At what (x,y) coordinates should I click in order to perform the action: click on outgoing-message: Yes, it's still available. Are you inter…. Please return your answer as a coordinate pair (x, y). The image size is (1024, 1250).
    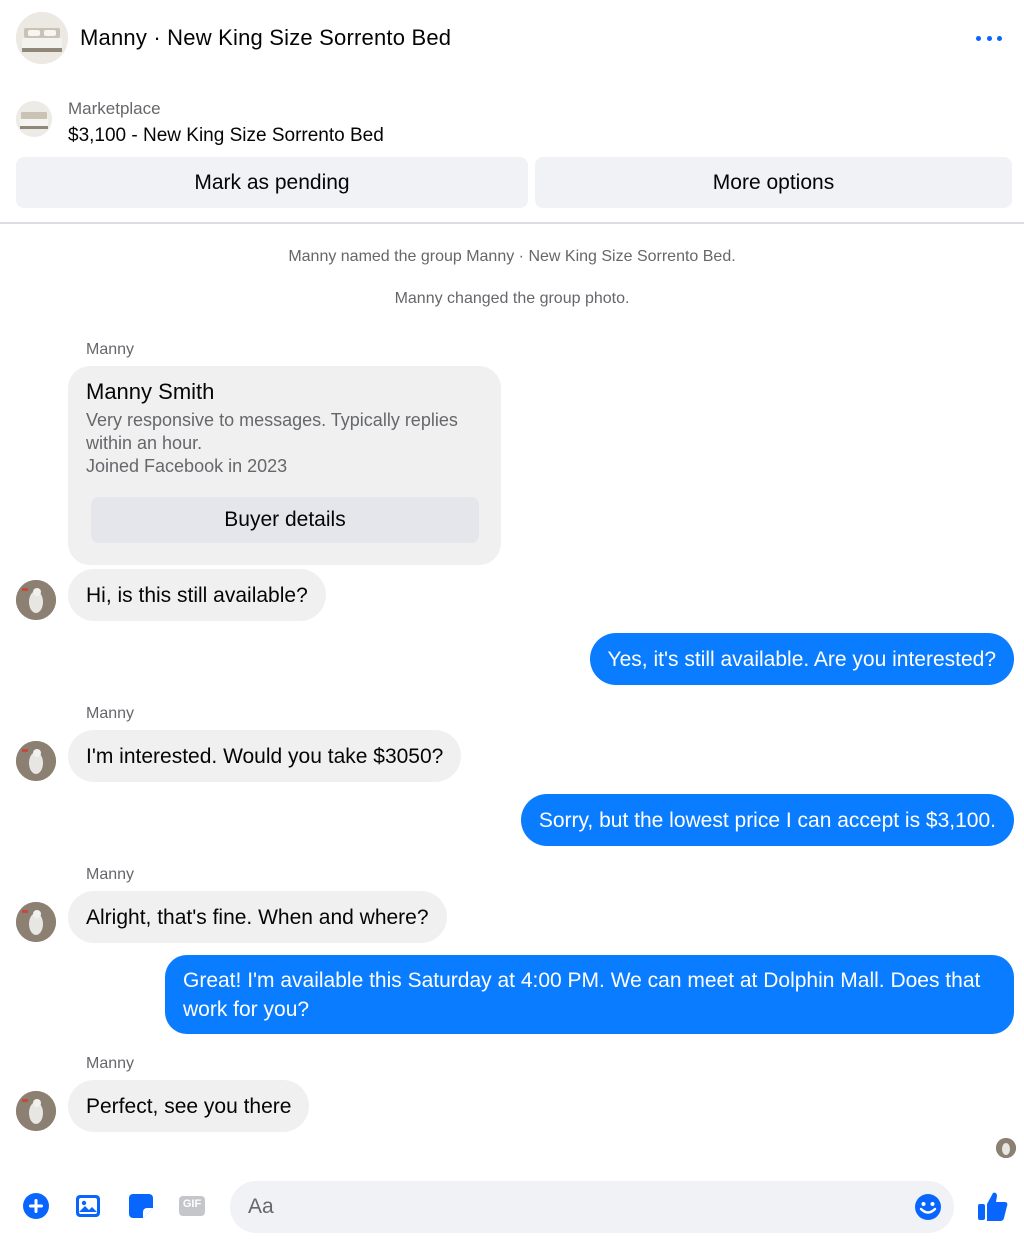
    Looking at the image, I should click on (801, 659).